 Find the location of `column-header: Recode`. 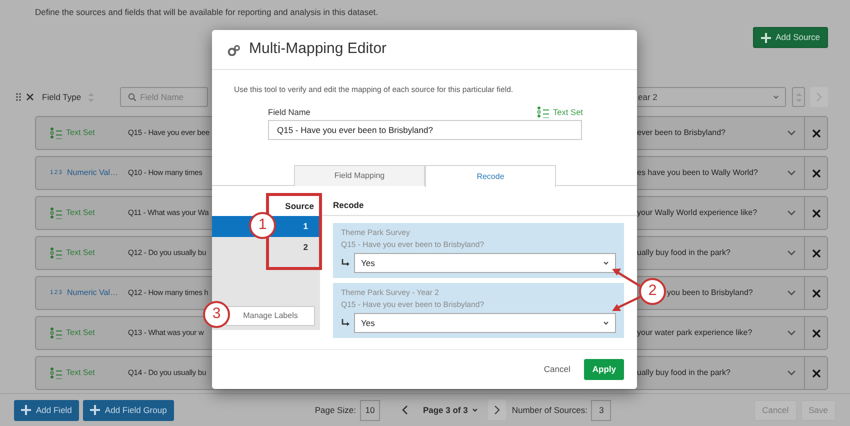

column-header: Recode is located at coordinates (348, 205).